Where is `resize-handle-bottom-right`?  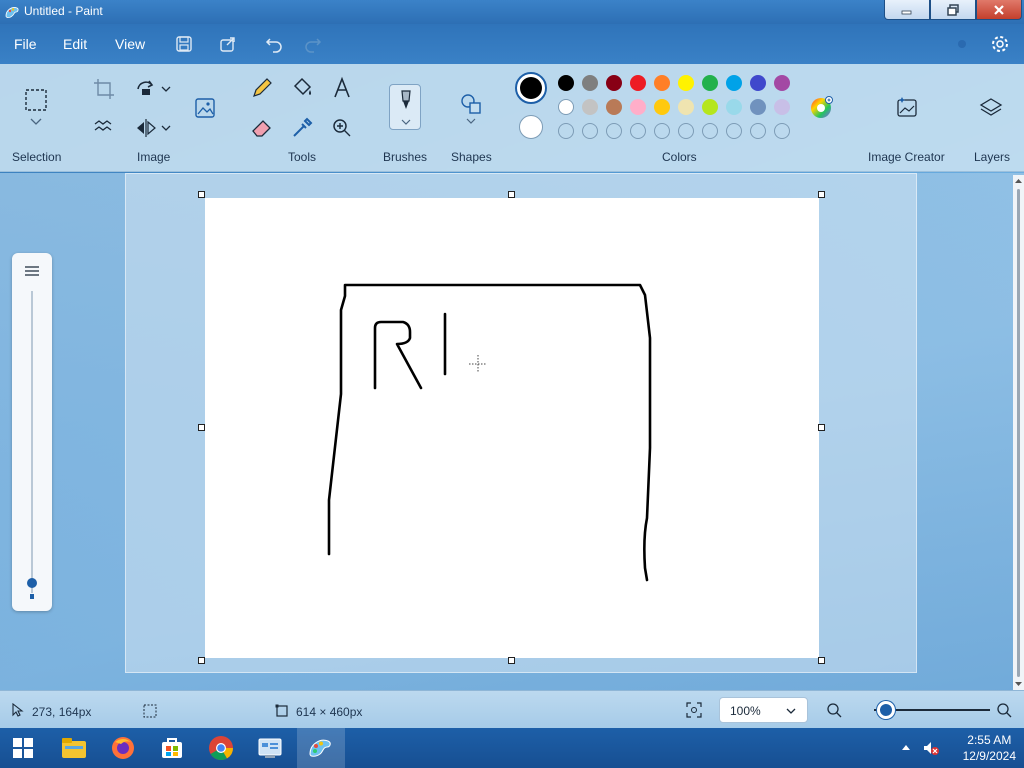
resize-handle-bottom-right is located at coordinates (821, 660).